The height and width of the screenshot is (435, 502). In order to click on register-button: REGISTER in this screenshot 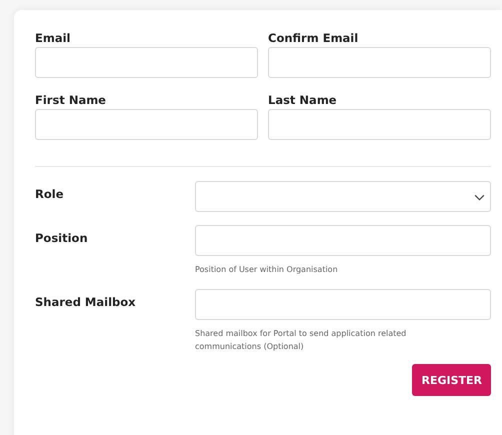, I will do `click(451, 380)`.